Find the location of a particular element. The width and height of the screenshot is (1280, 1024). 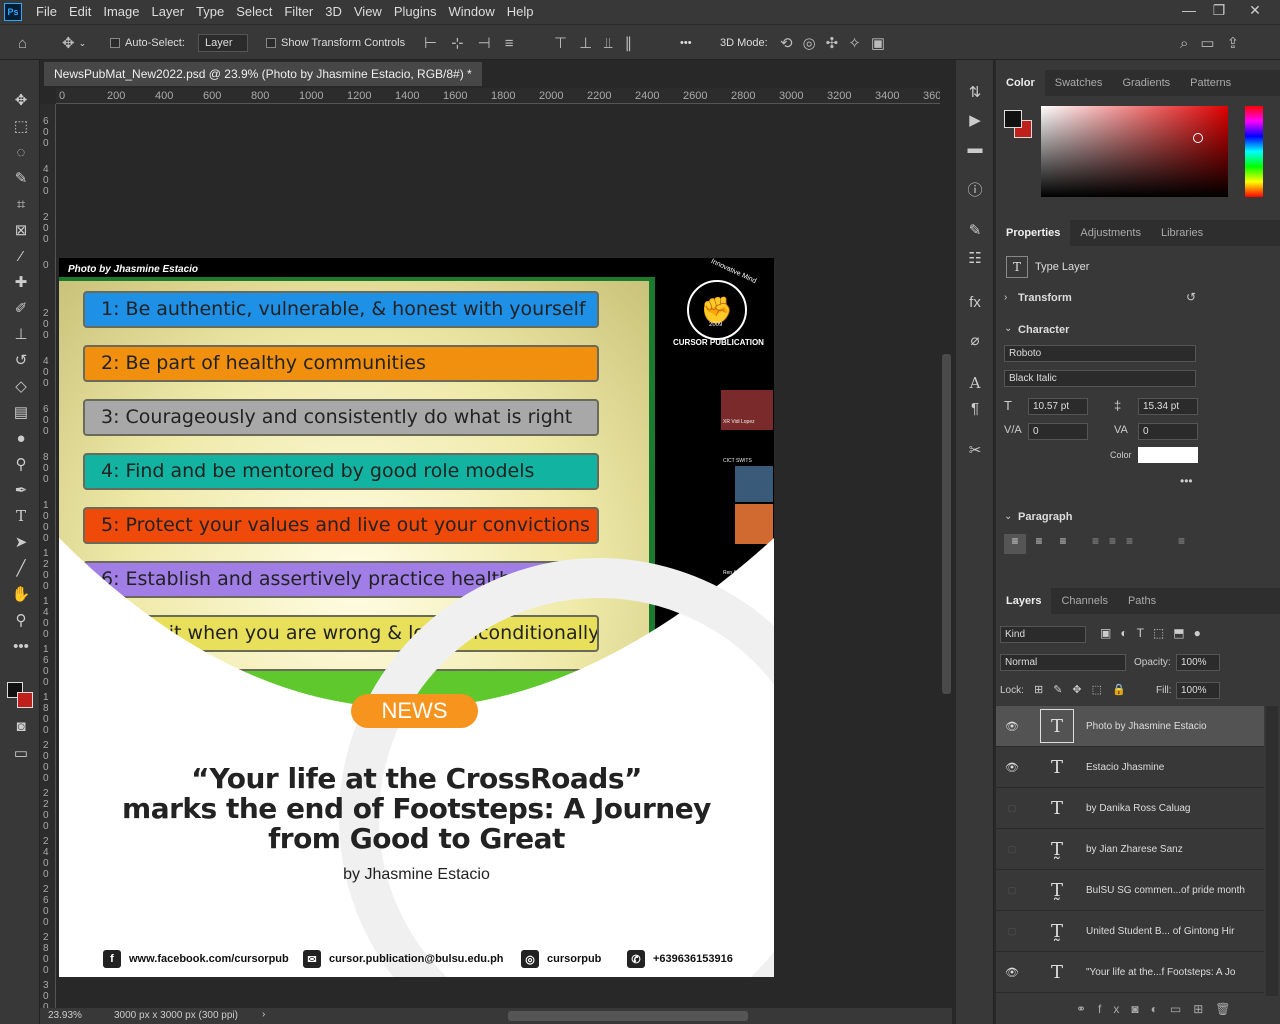

transform-section: Transform is located at coordinates (1045, 298).